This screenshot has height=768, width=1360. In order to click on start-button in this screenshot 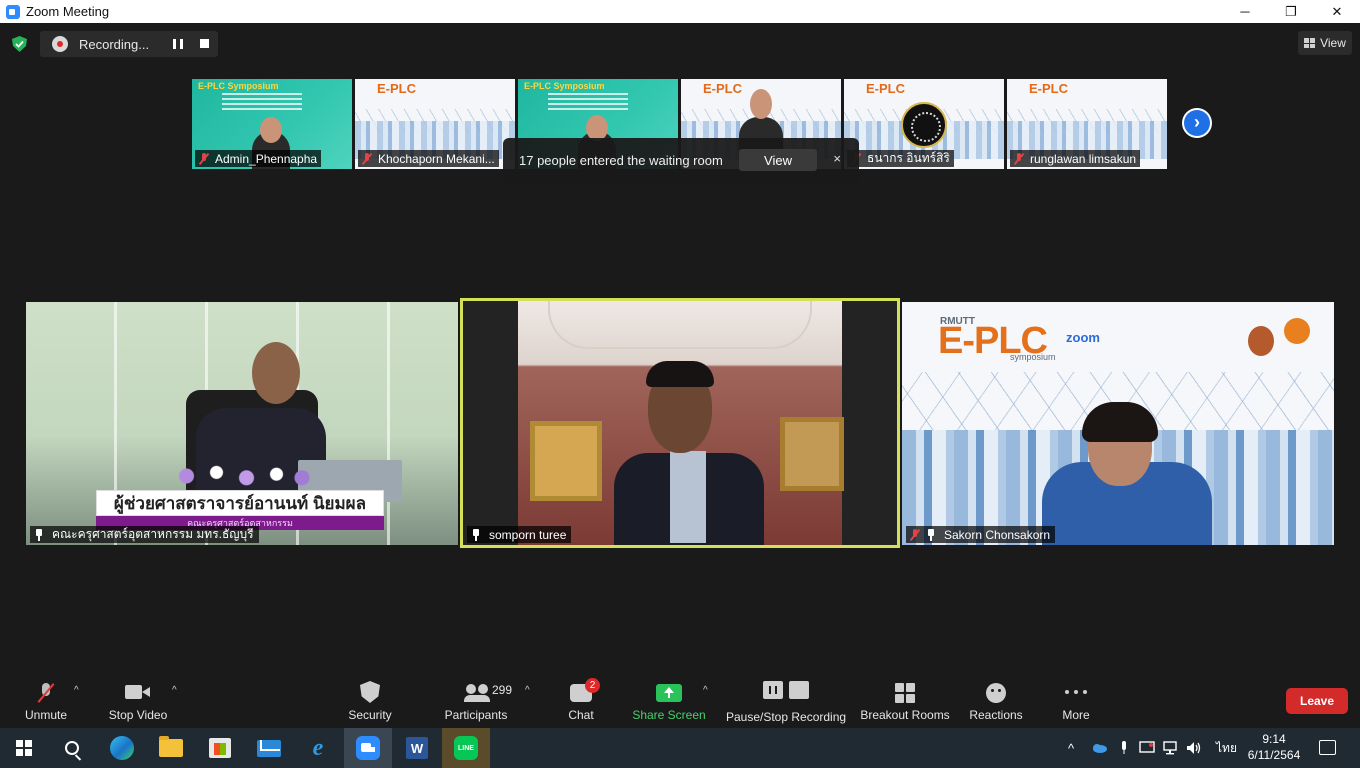, I will do `click(24, 748)`.